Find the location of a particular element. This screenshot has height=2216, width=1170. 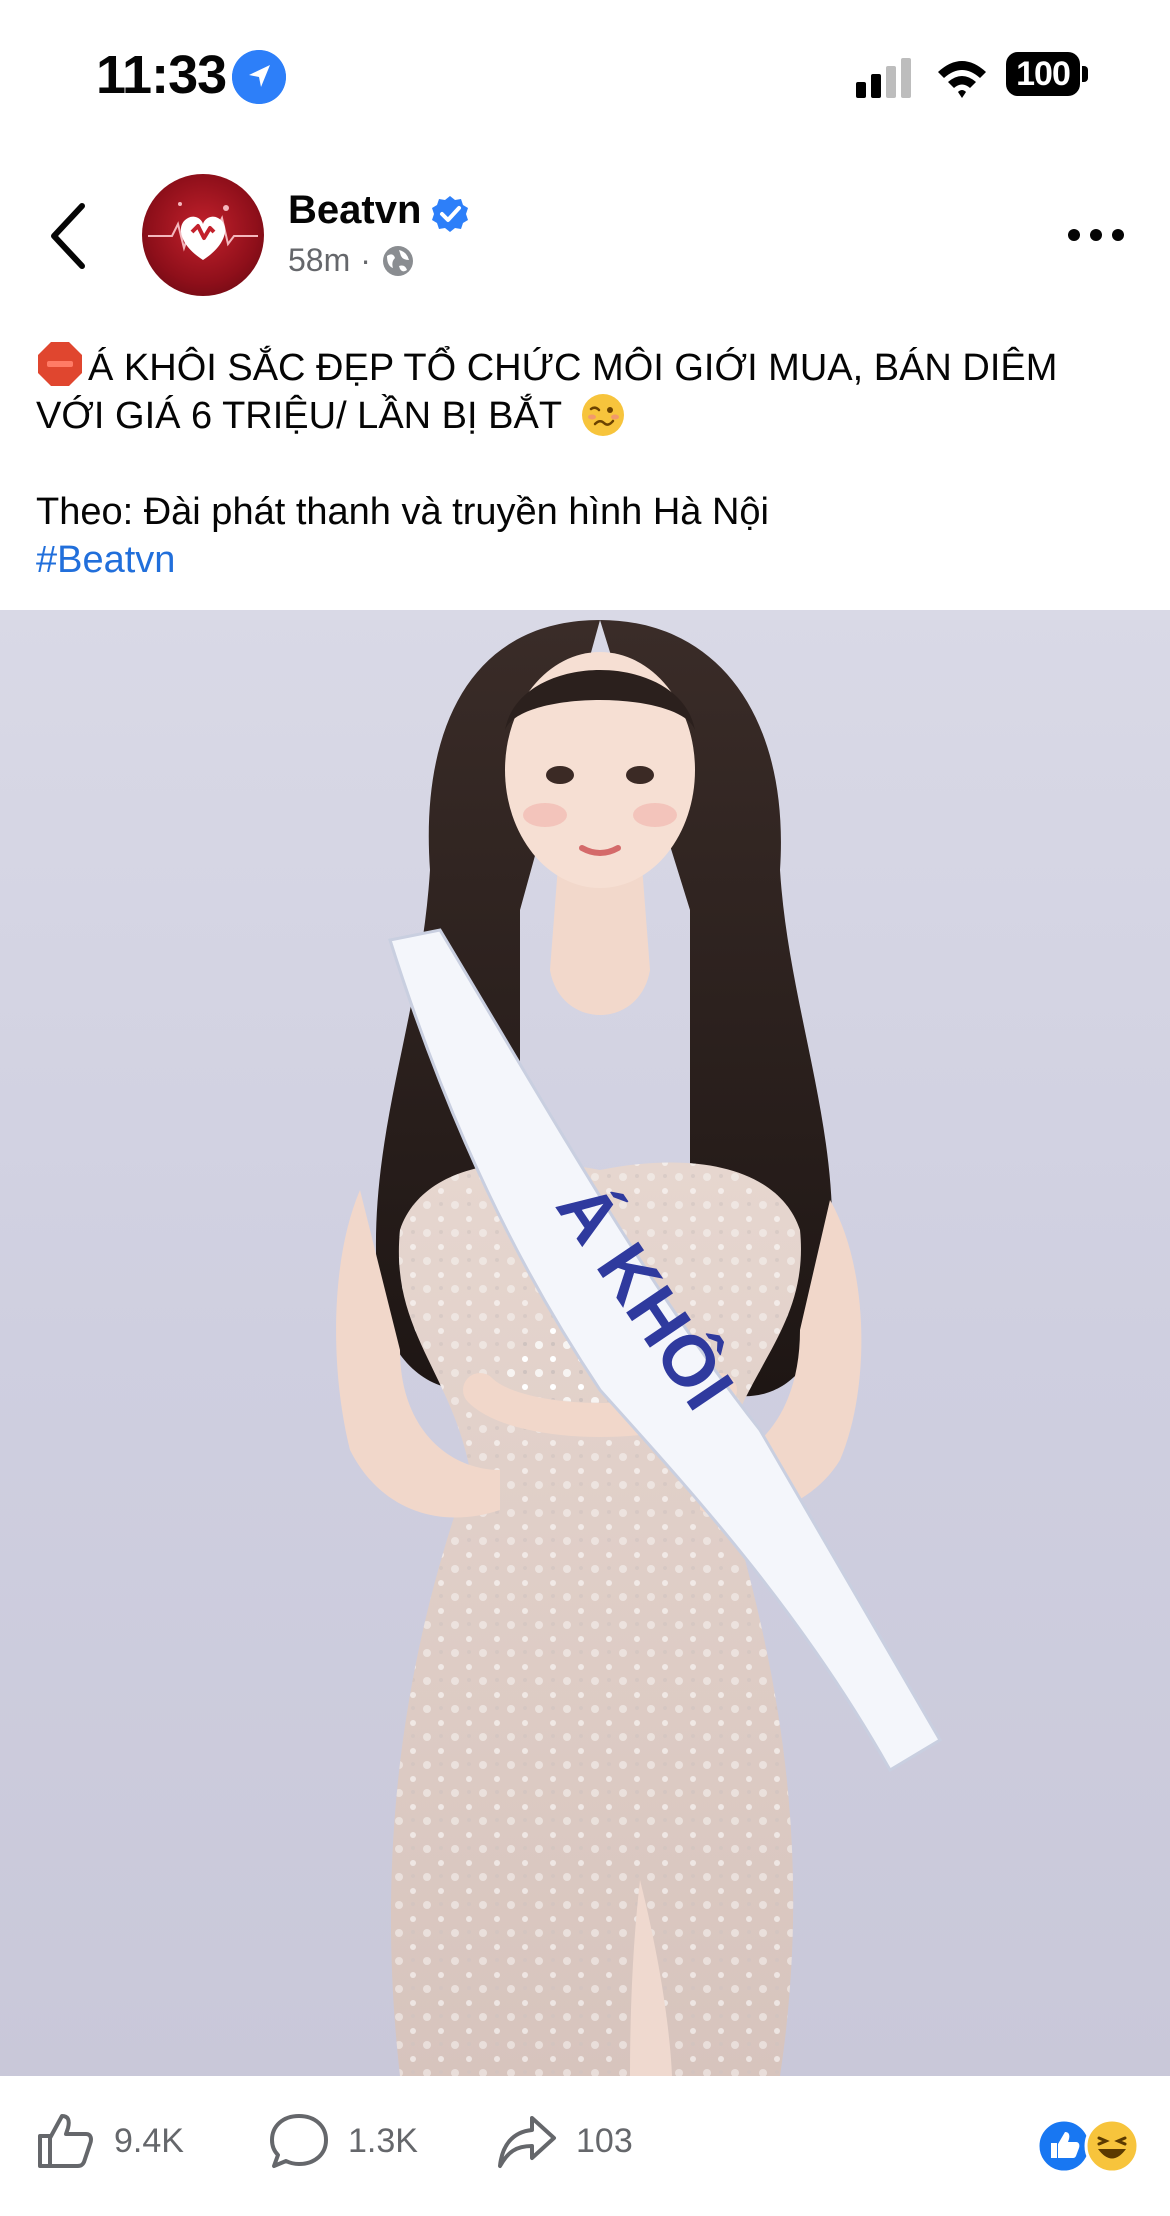

reaction-icons is located at coordinates (1088, 2146).